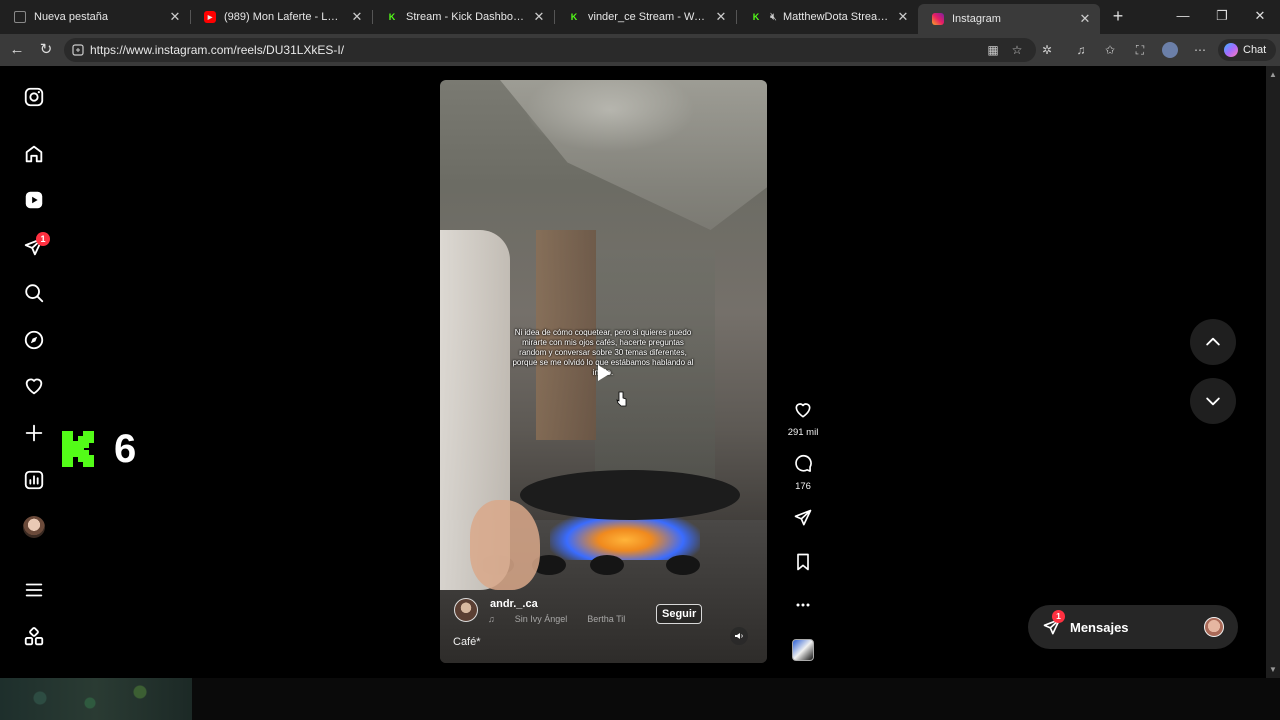 This screenshot has width=1280, height=720. What do you see at coordinates (1110, 50) in the screenshot?
I see `favorites-icon: ✩` at bounding box center [1110, 50].